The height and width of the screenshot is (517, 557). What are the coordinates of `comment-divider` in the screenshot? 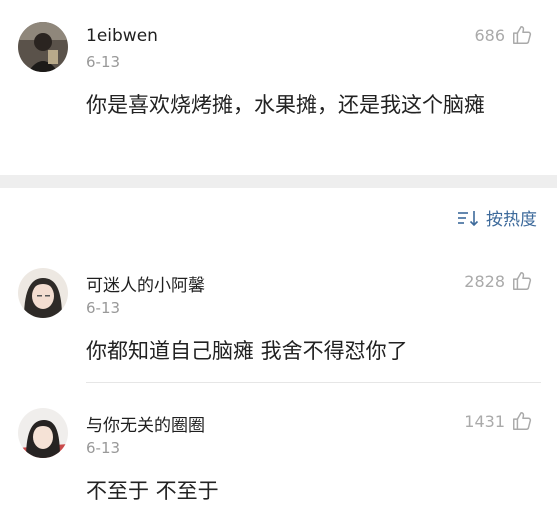 It's located at (313, 382).